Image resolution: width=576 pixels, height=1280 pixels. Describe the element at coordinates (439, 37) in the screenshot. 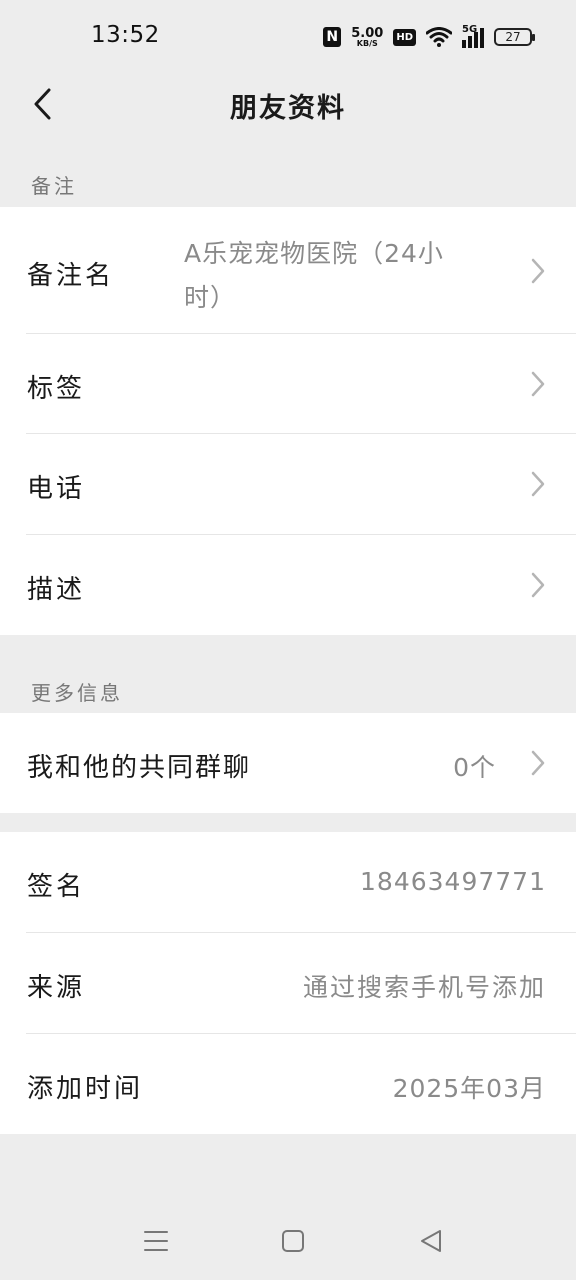

I see `wifi-icon` at that location.